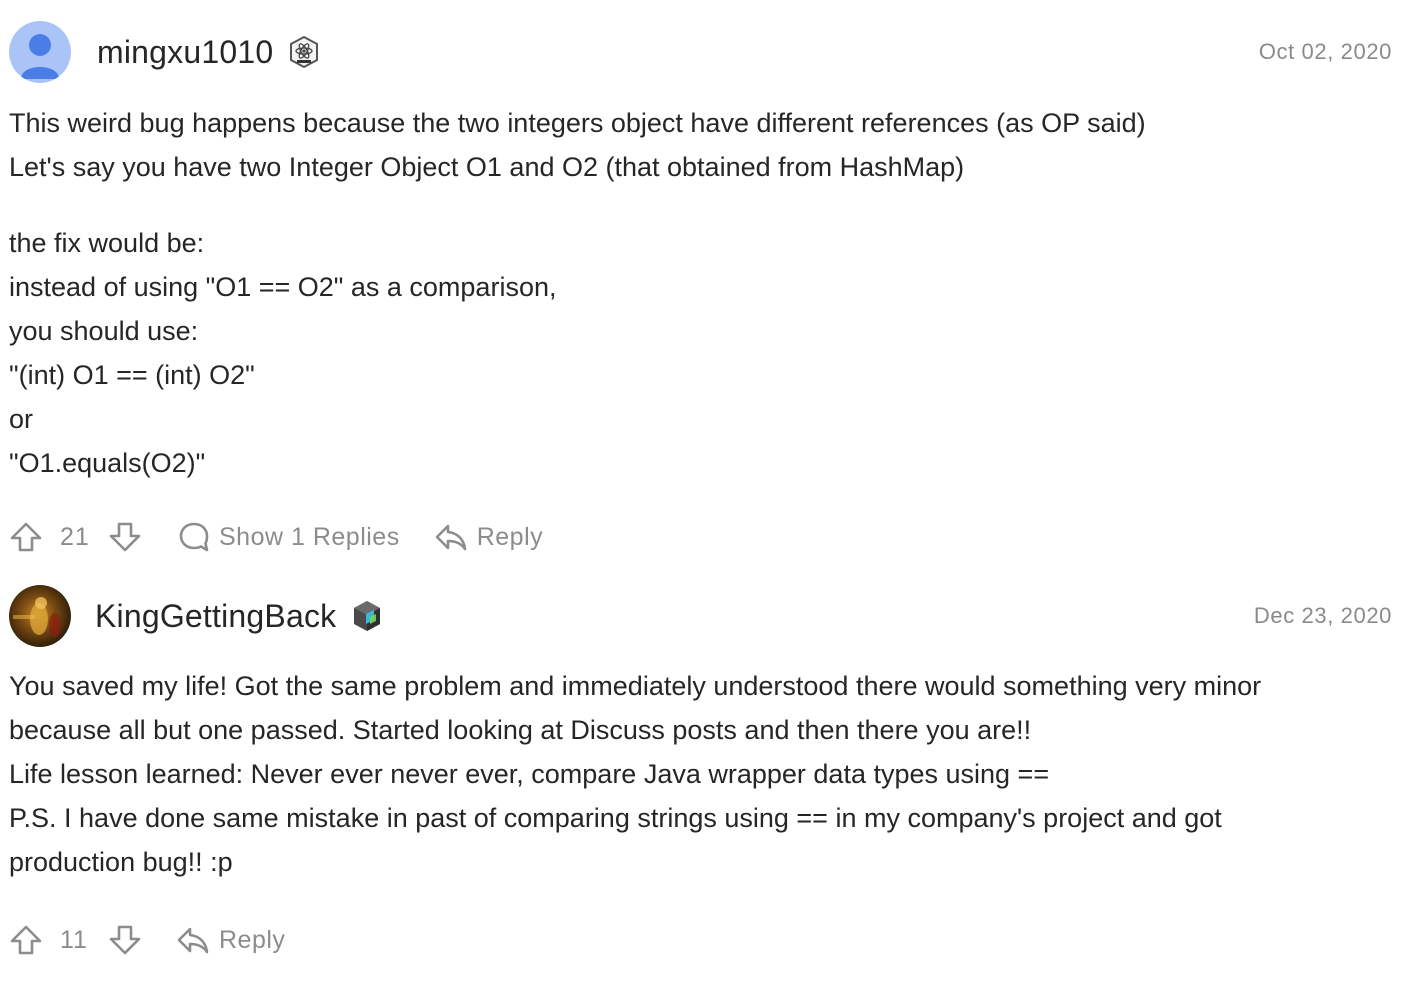 The height and width of the screenshot is (1002, 1414). I want to click on comment-header: mingxu1010 Oct 02, 2020, so click(700, 52).